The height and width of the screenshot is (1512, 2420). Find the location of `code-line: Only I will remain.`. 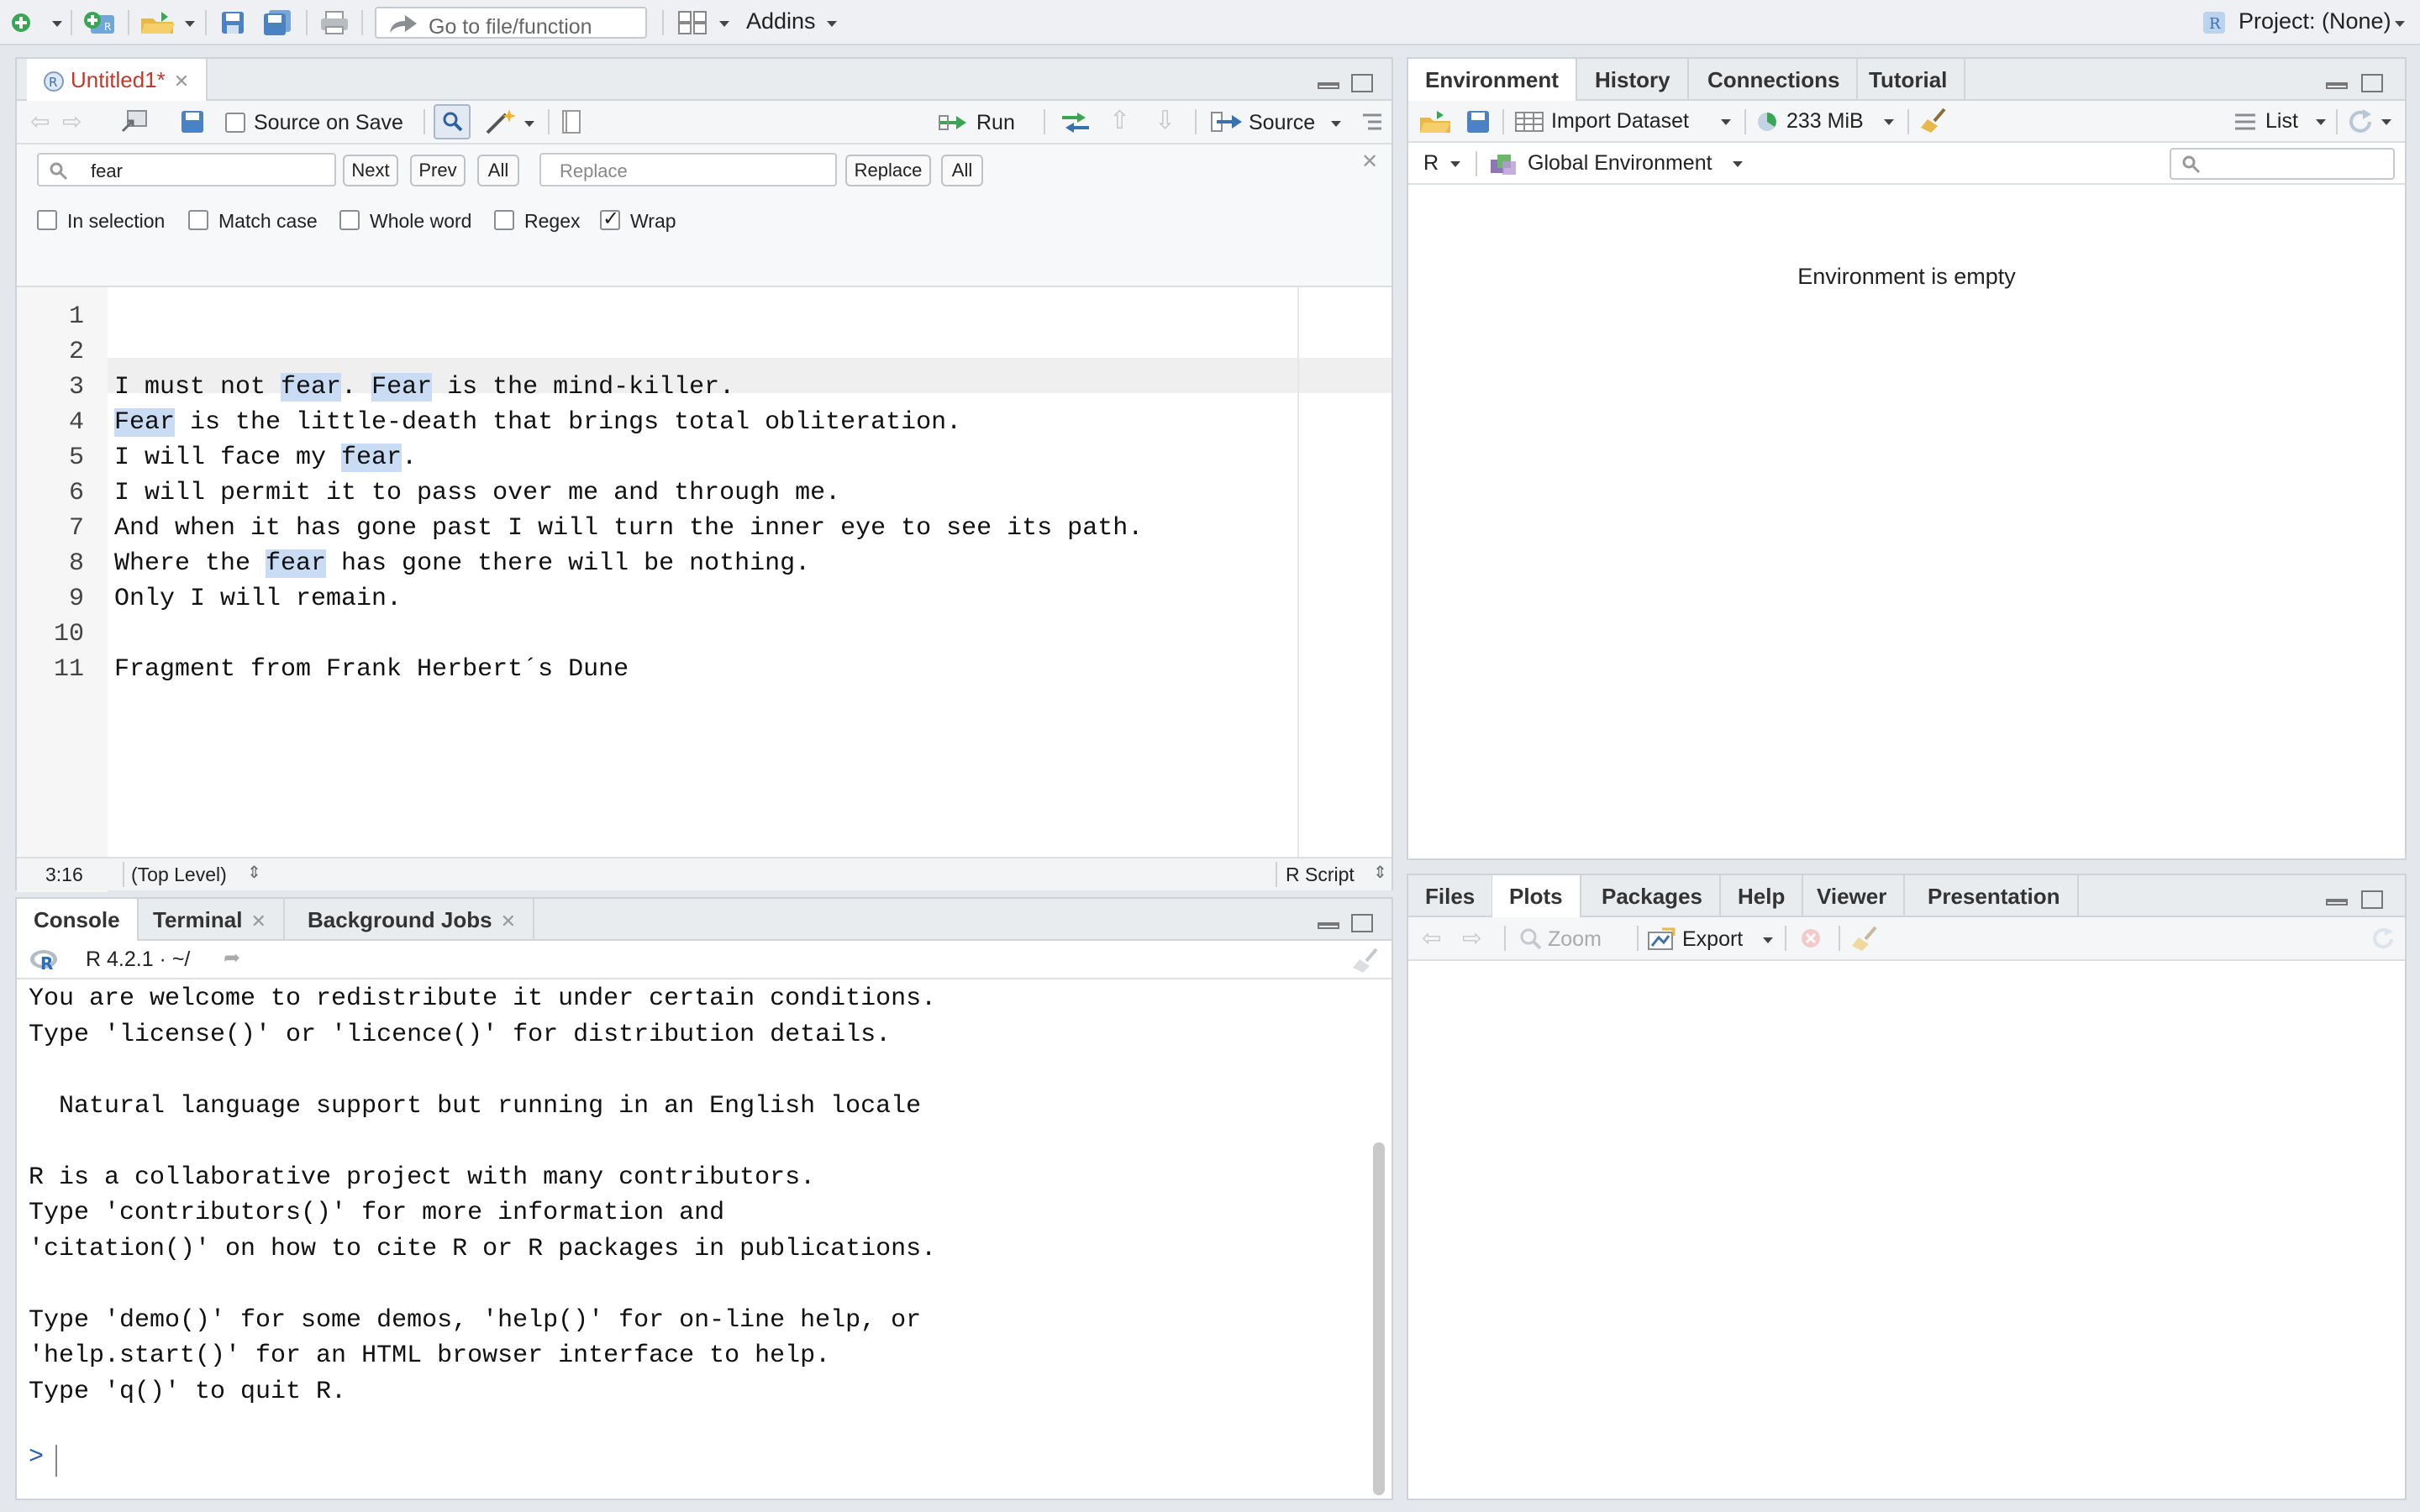

code-line: Only I will remain. is located at coordinates (258, 599).